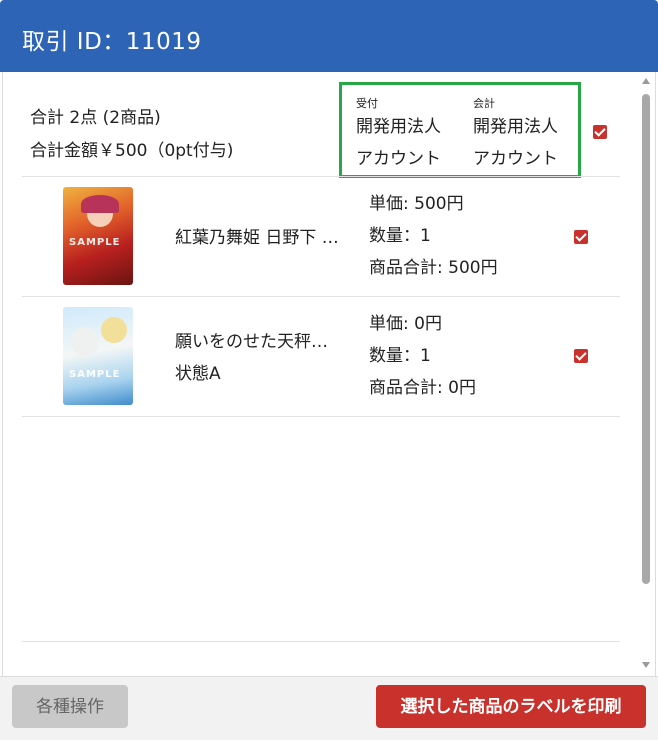  What do you see at coordinates (460, 130) in the screenshot?
I see `staff-info-box: 受付 開発用法人 アカウント 会計 開発用法人 アカウント` at bounding box center [460, 130].